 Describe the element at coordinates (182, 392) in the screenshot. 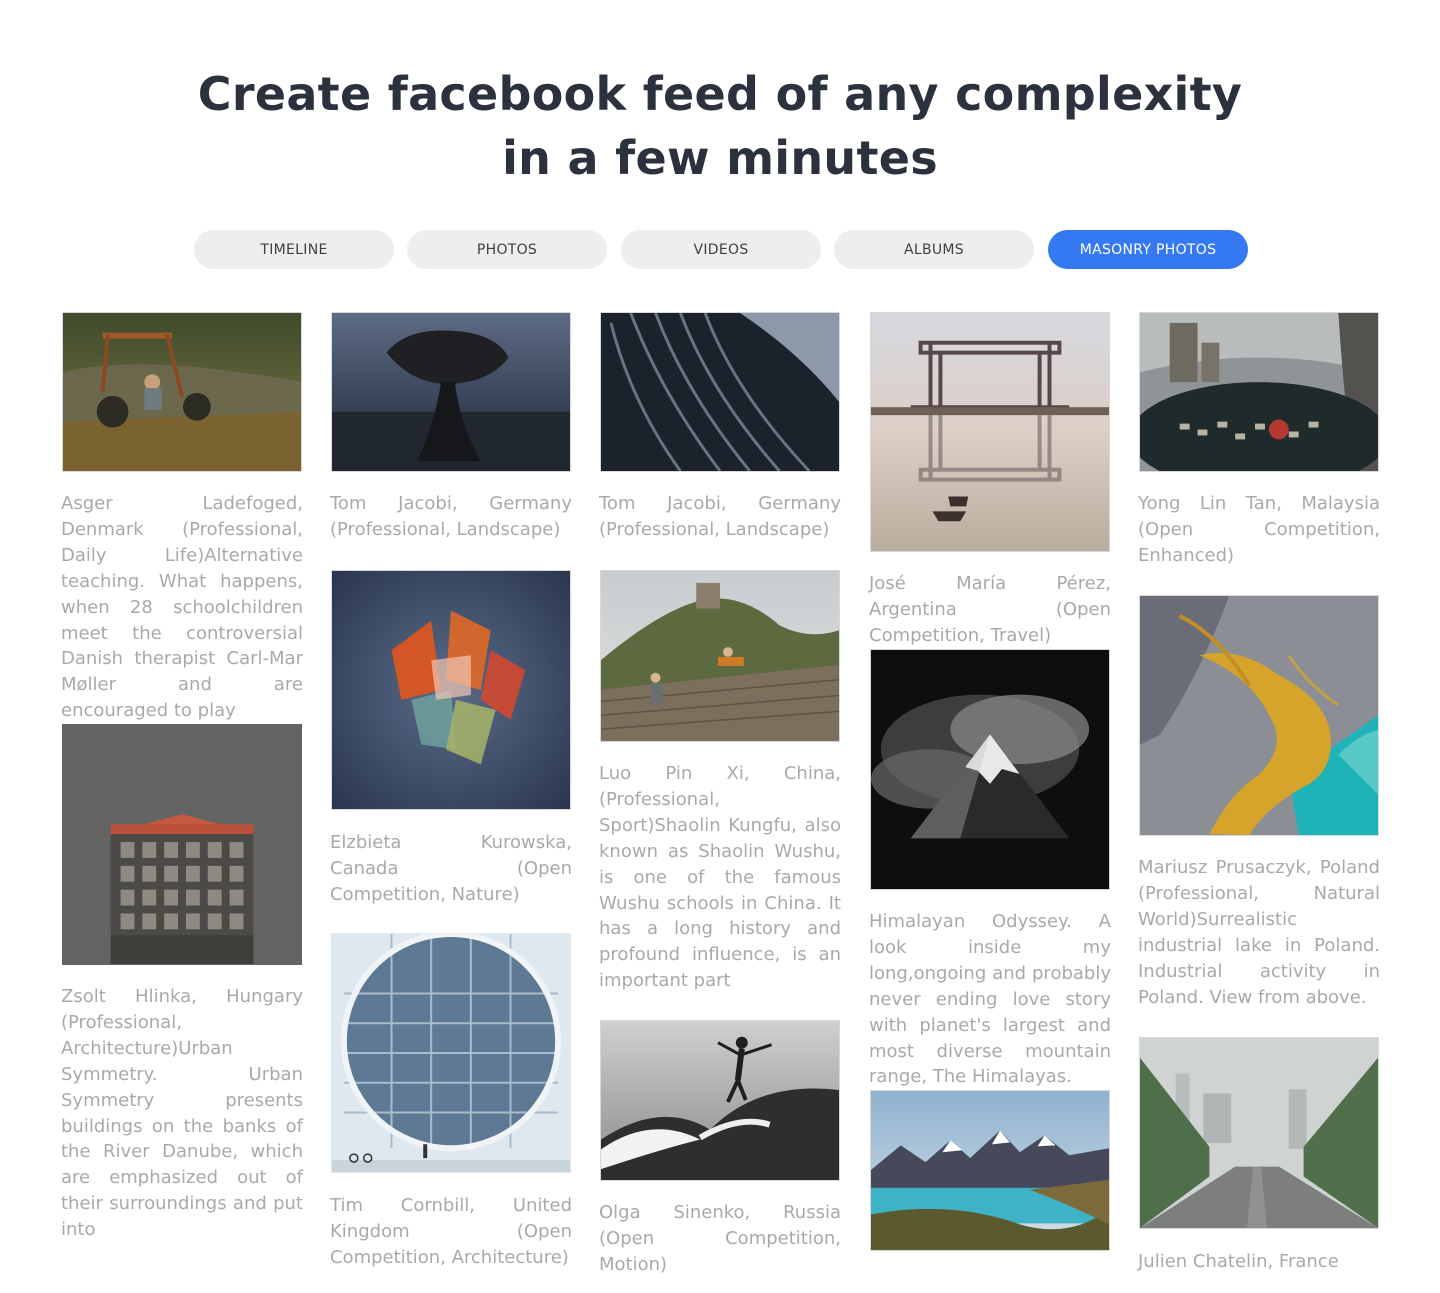

I see `mud-buggy-photo` at that location.